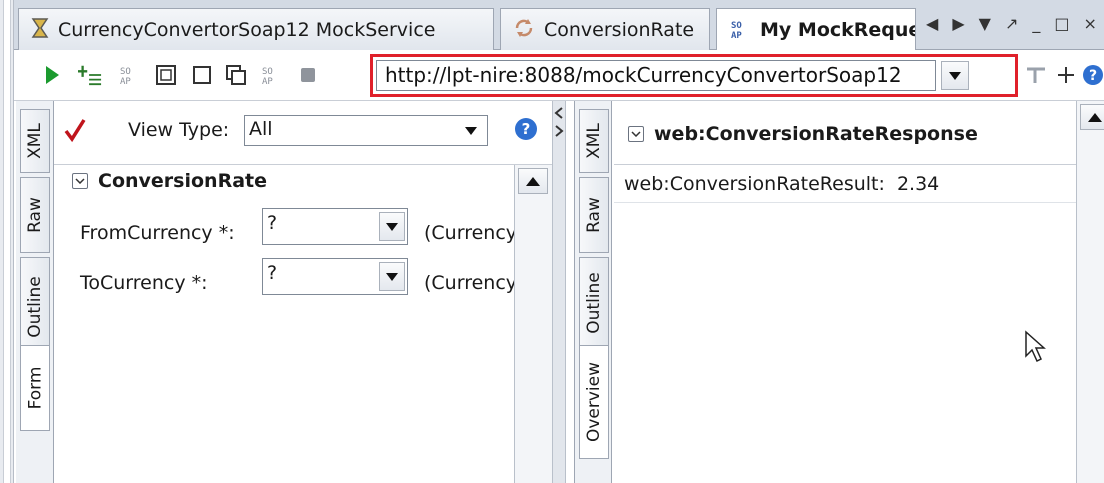  What do you see at coordinates (958, 23) in the screenshot?
I see `tab-next-button: ▶` at bounding box center [958, 23].